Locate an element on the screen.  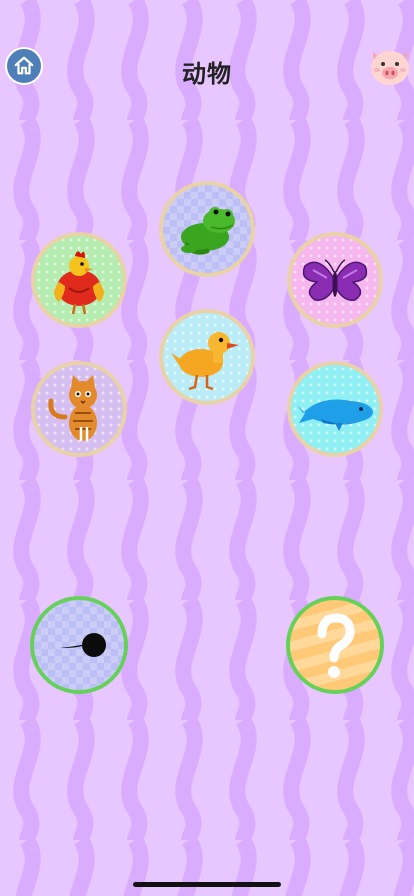
pig-icon is located at coordinates (390, 68).